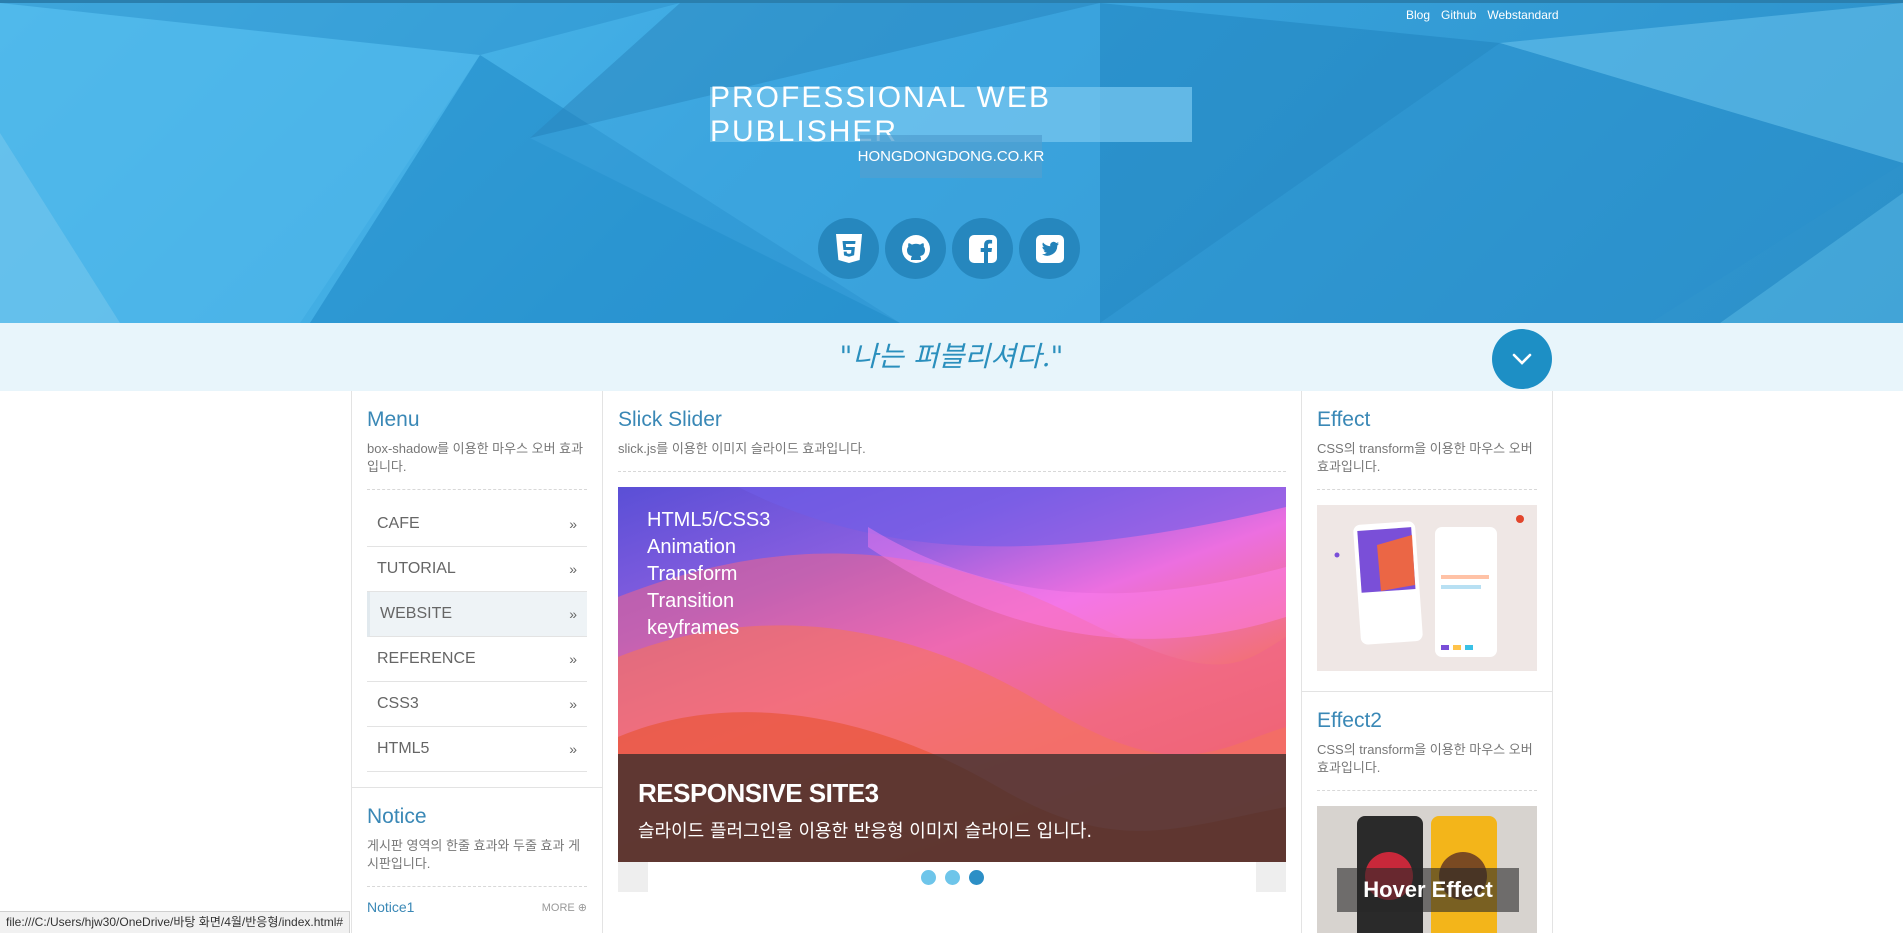 Image resolution: width=1903 pixels, height=933 pixels. What do you see at coordinates (1428, 890) in the screenshot?
I see `hover-effect-label: Hover Effect` at bounding box center [1428, 890].